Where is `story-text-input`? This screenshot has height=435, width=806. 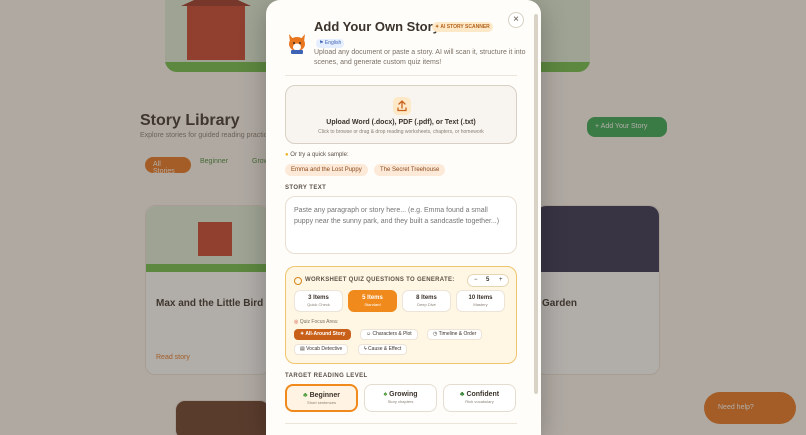
story-text-input is located at coordinates (401, 225).